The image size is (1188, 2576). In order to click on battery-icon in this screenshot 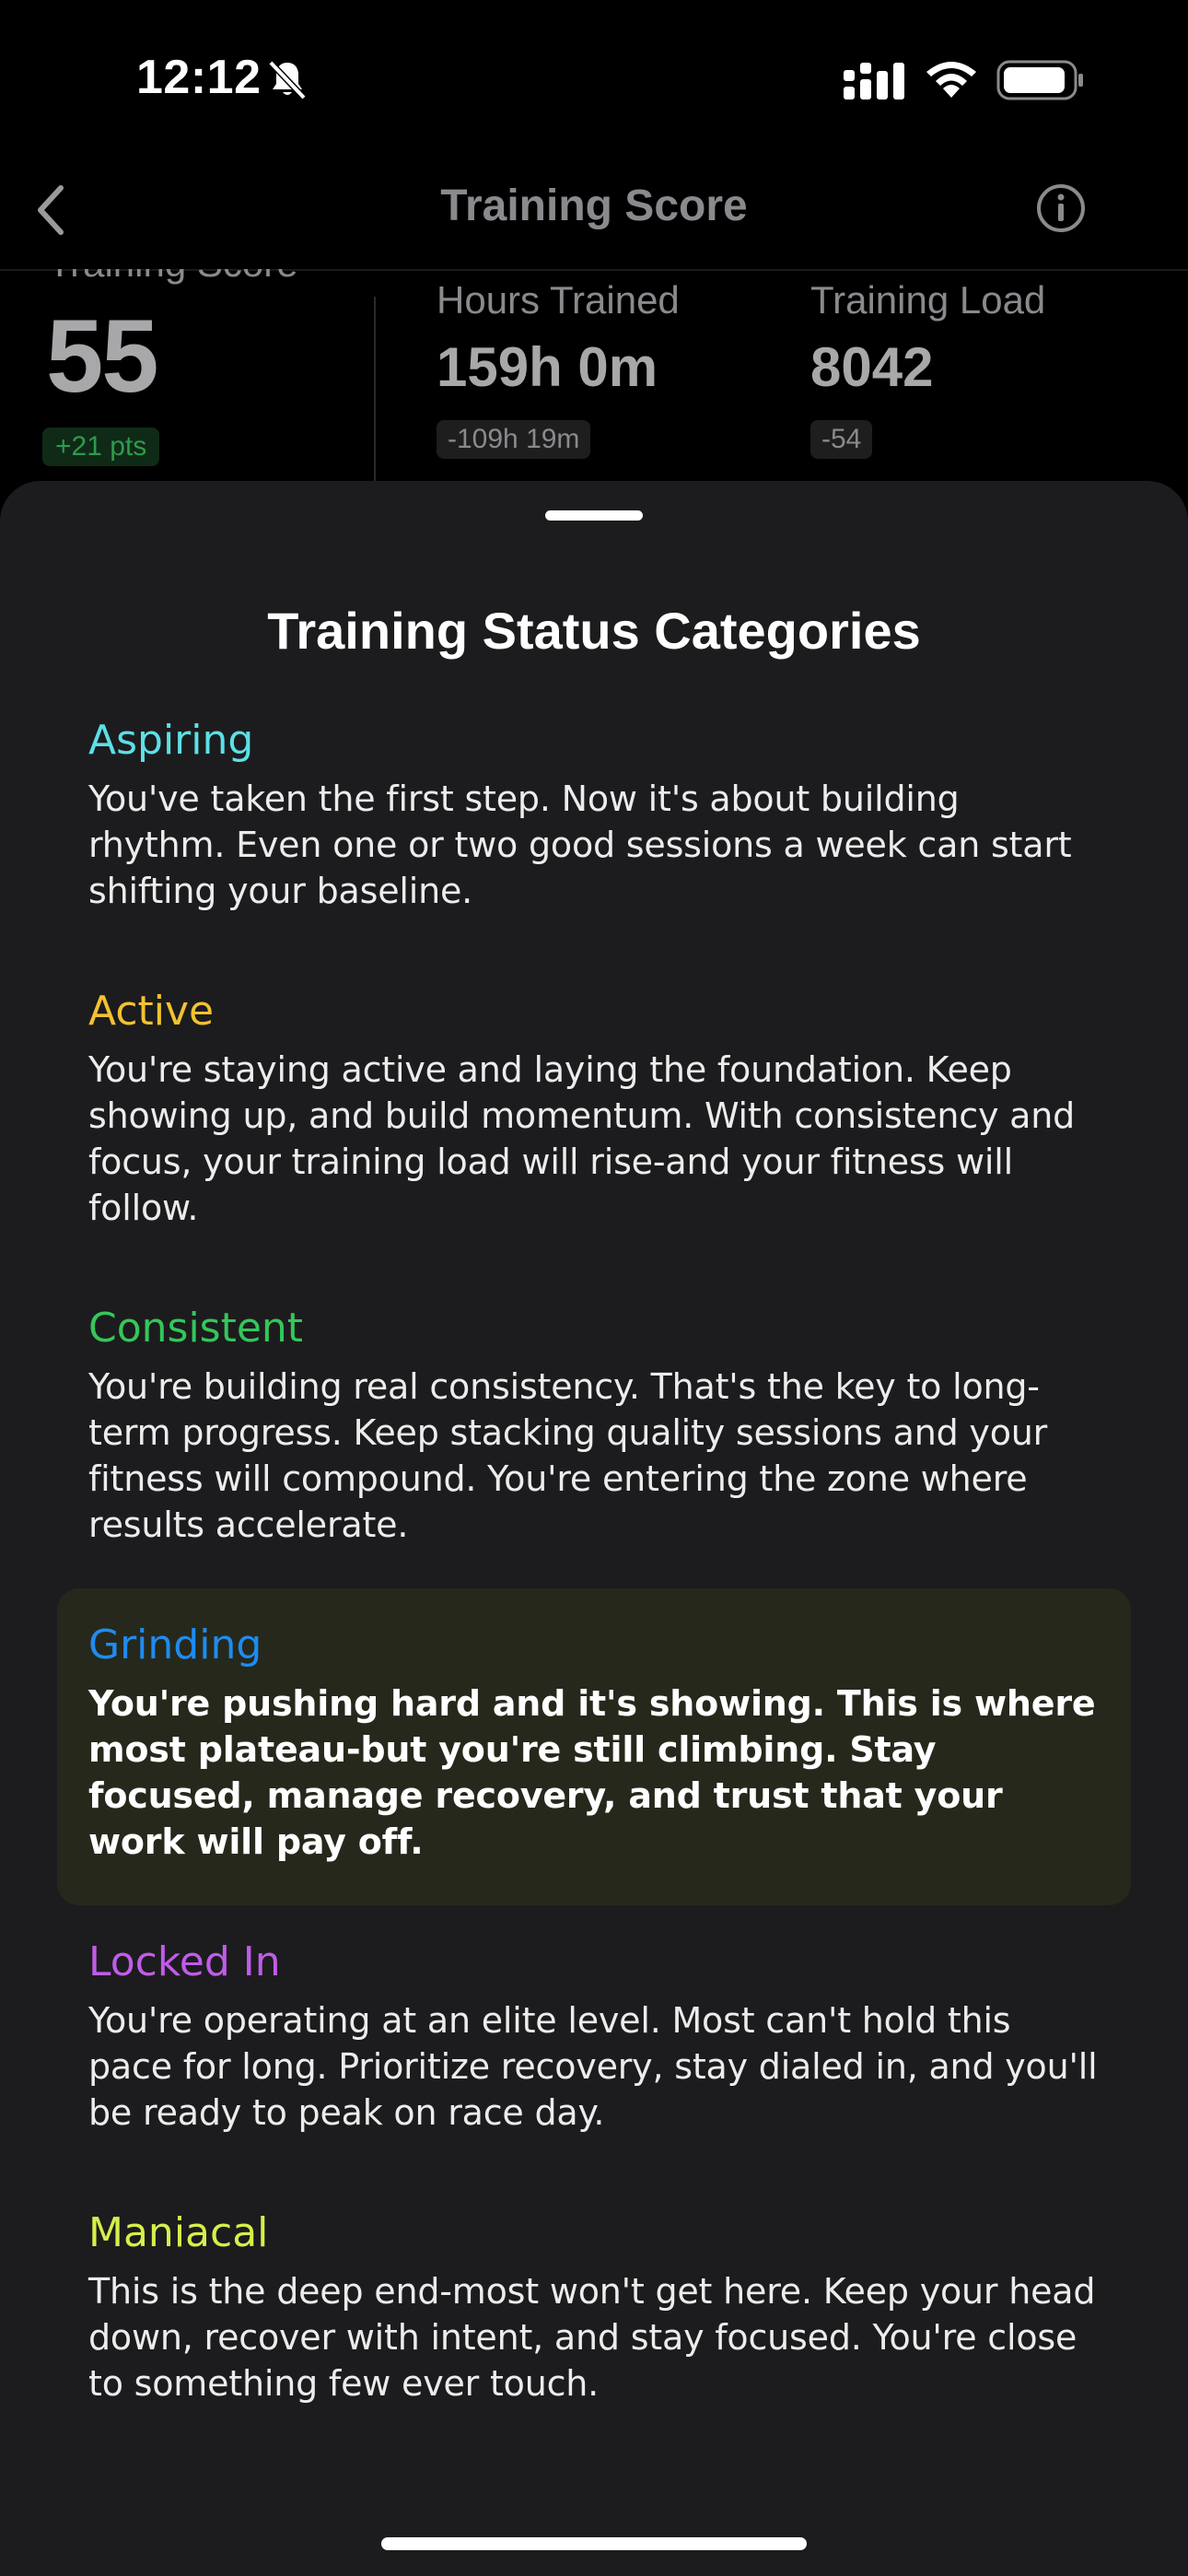, I will do `click(1039, 80)`.